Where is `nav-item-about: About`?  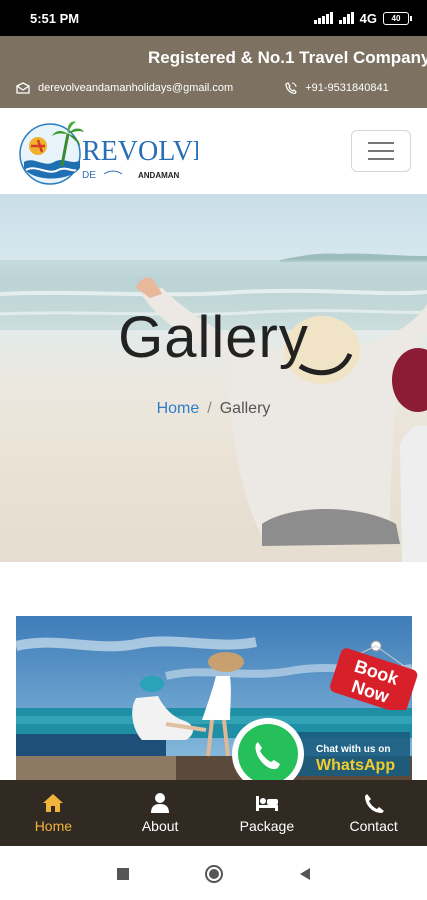 nav-item-about: About is located at coordinates (160, 813).